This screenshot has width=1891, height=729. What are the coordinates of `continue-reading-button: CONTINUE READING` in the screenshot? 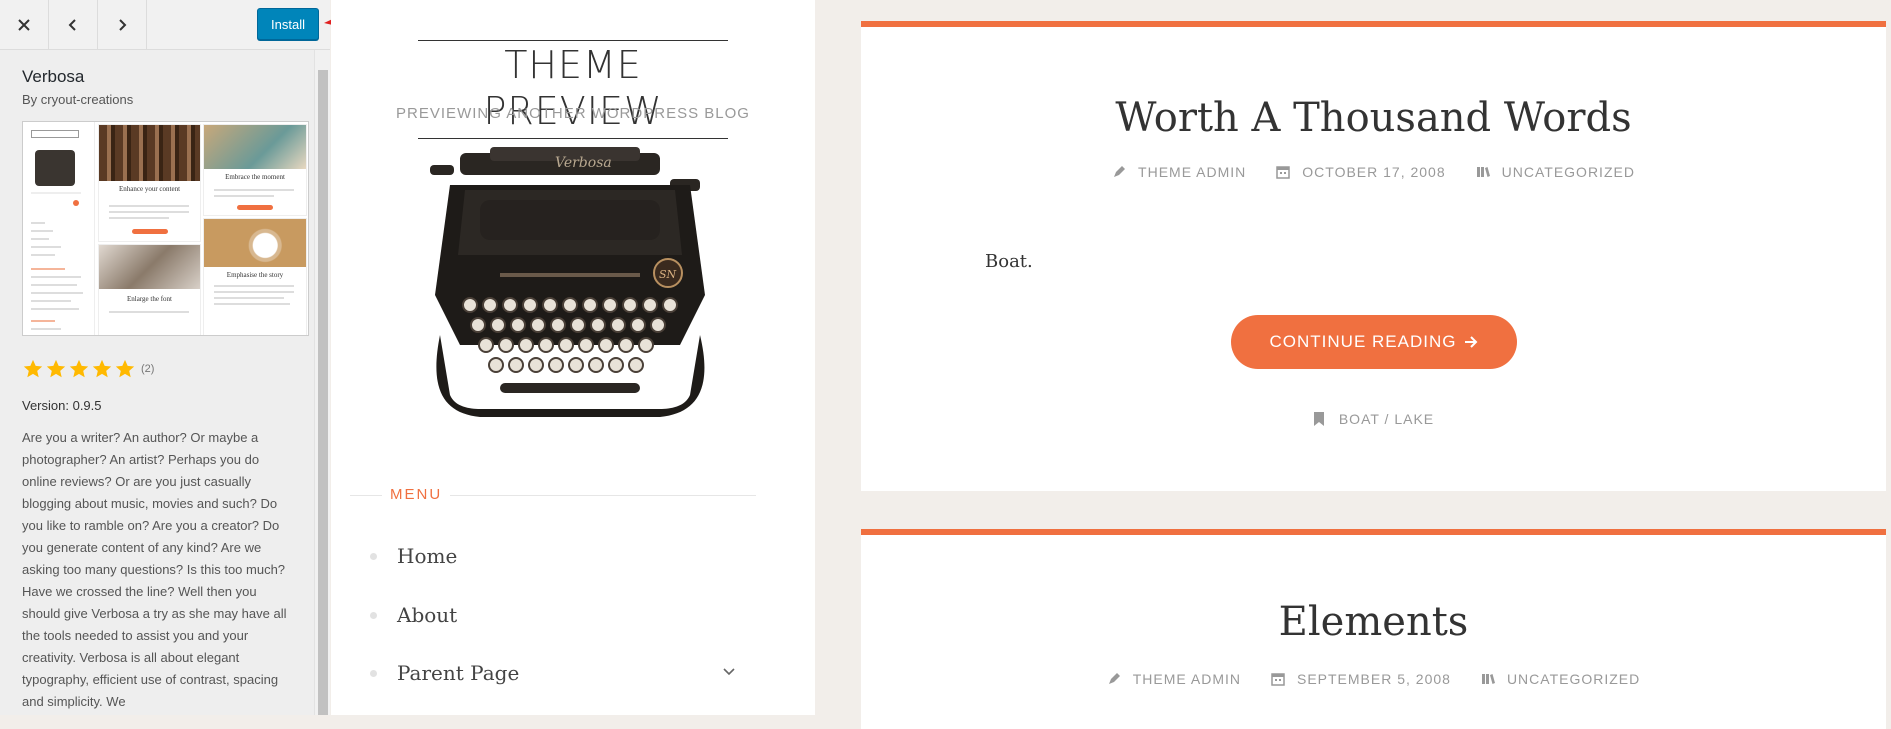 It's located at (1374, 342).